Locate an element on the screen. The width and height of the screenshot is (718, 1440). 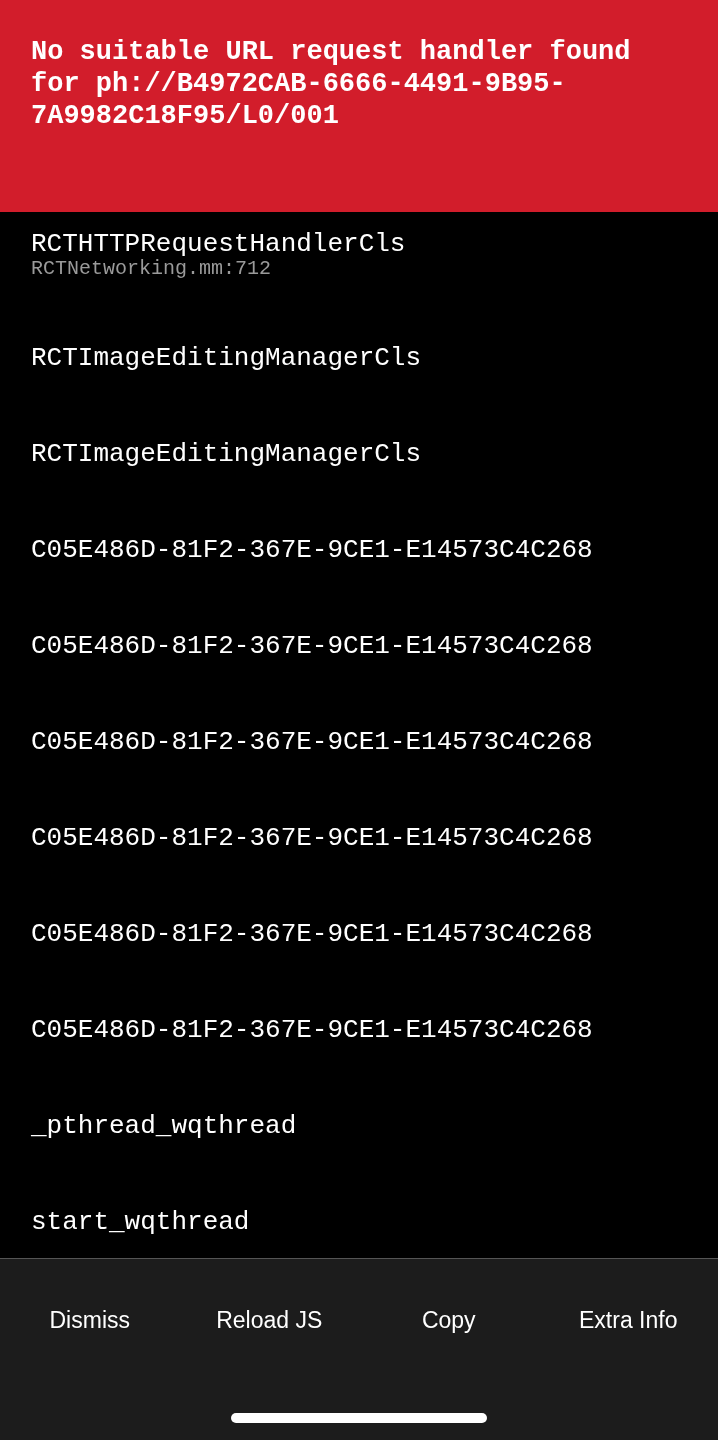
toolbar-button: Reload JS is located at coordinates (269, 1320).